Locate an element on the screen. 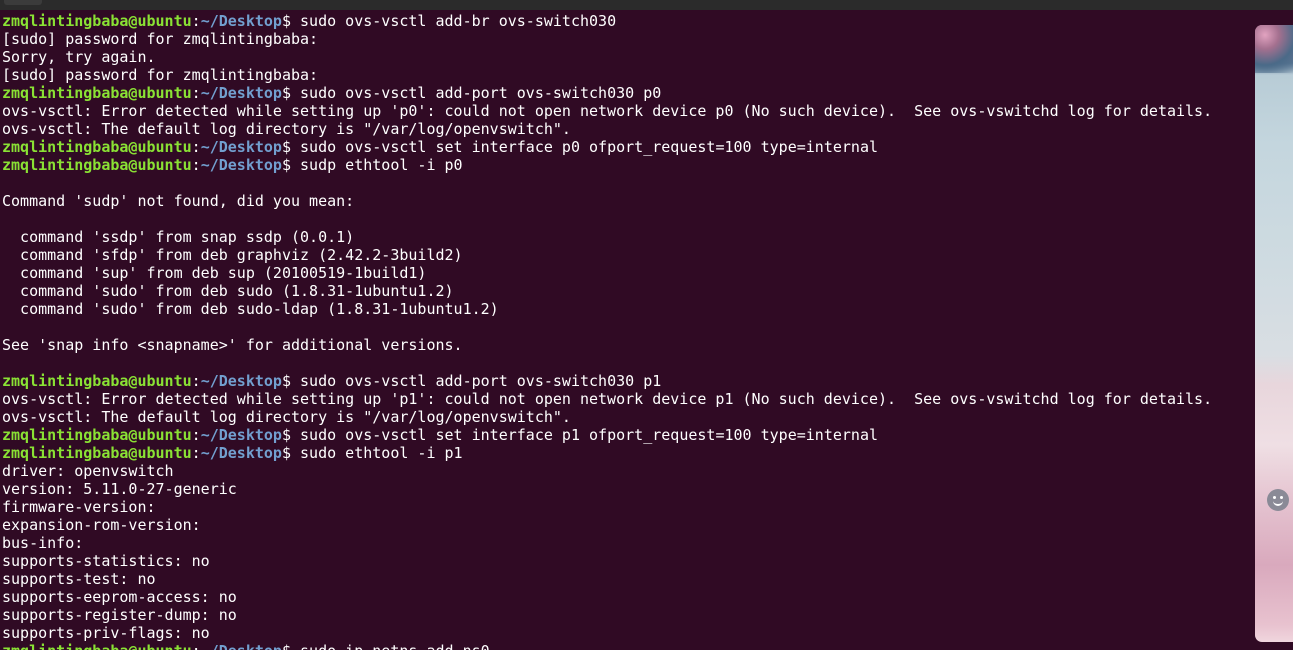  output-line: supports-eeprom-access: no is located at coordinates (627, 597).